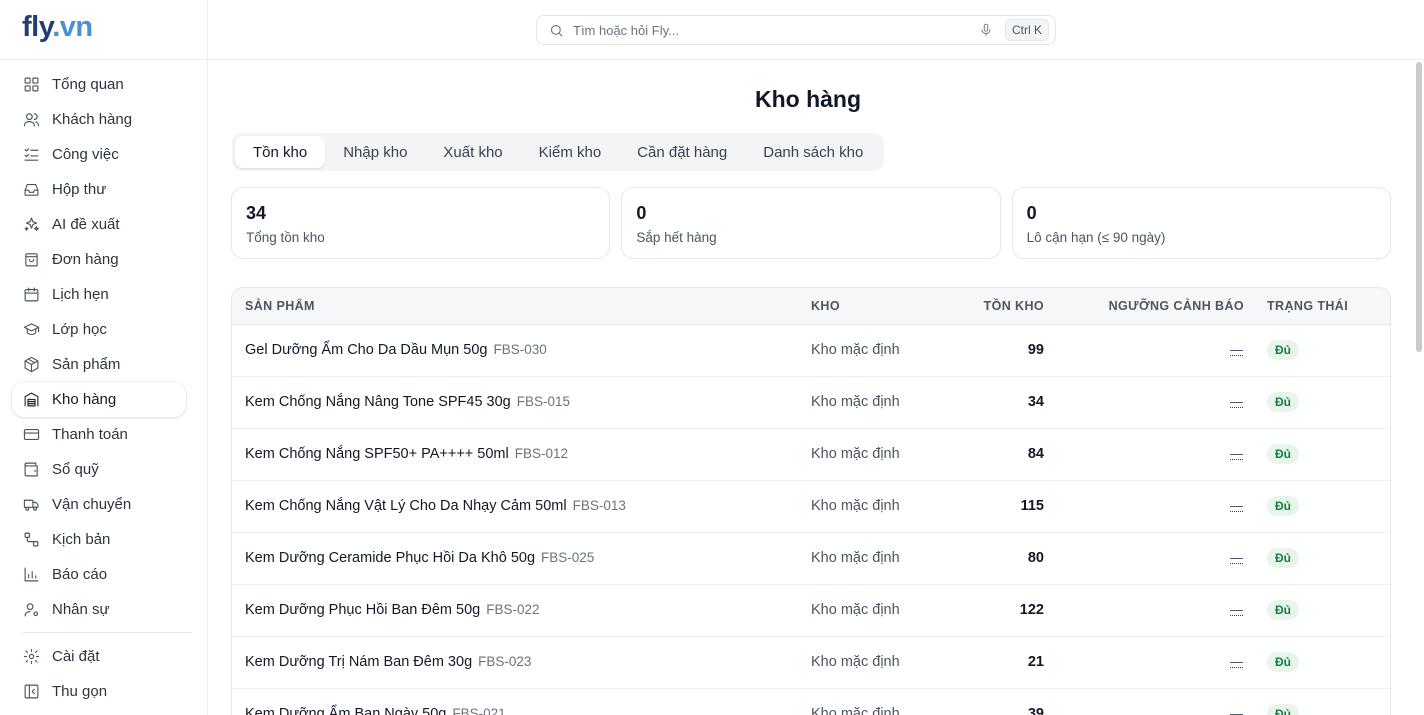 Image resolution: width=1424 pixels, height=715 pixels. I want to click on page-title: Kho hàng, so click(808, 99).